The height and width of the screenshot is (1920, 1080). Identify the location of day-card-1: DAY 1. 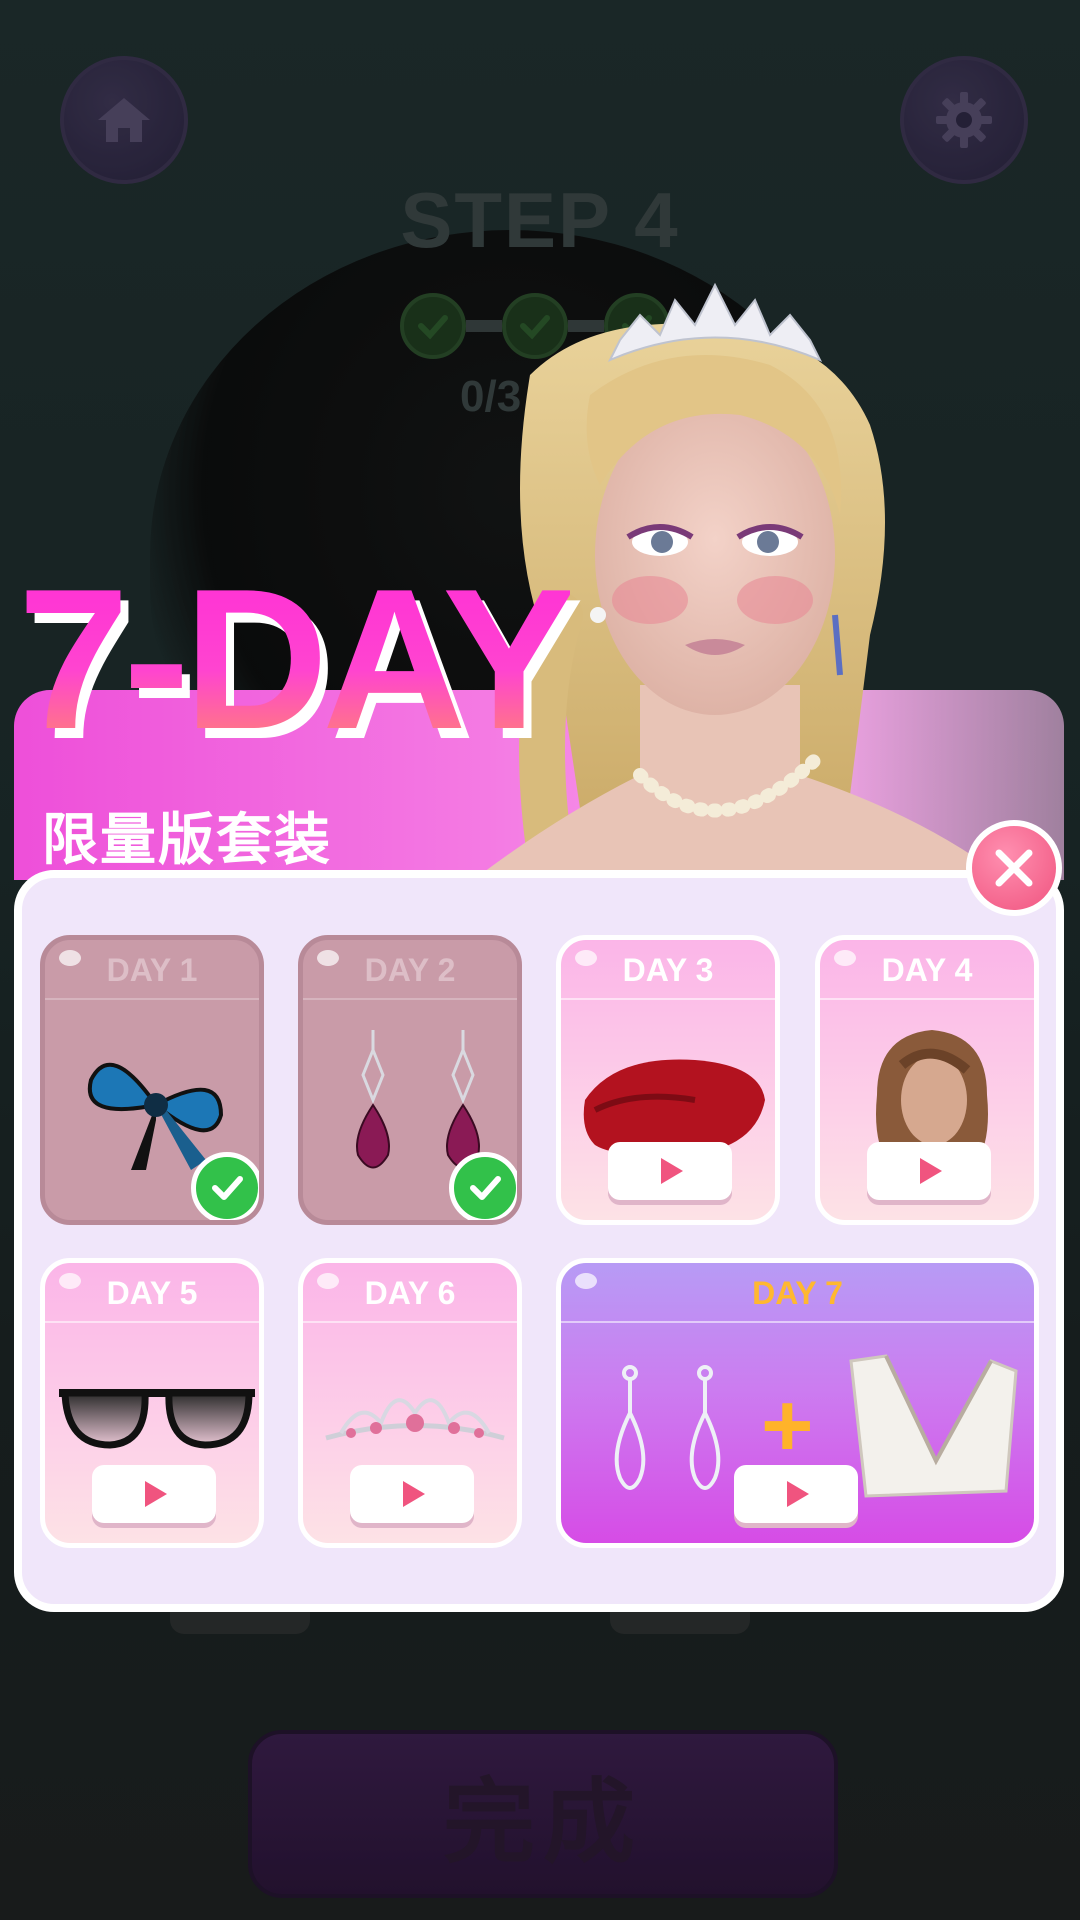
(152, 1080).